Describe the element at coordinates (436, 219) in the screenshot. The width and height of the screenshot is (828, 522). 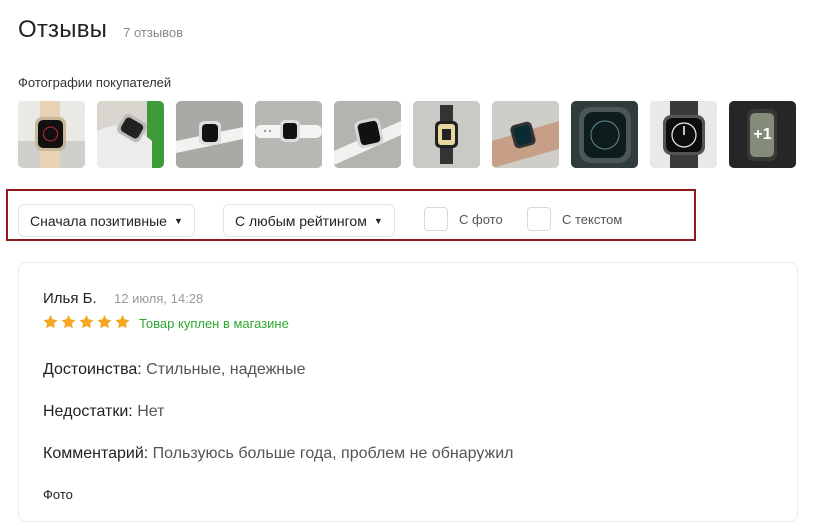
I see `with-photo-checkbox` at that location.